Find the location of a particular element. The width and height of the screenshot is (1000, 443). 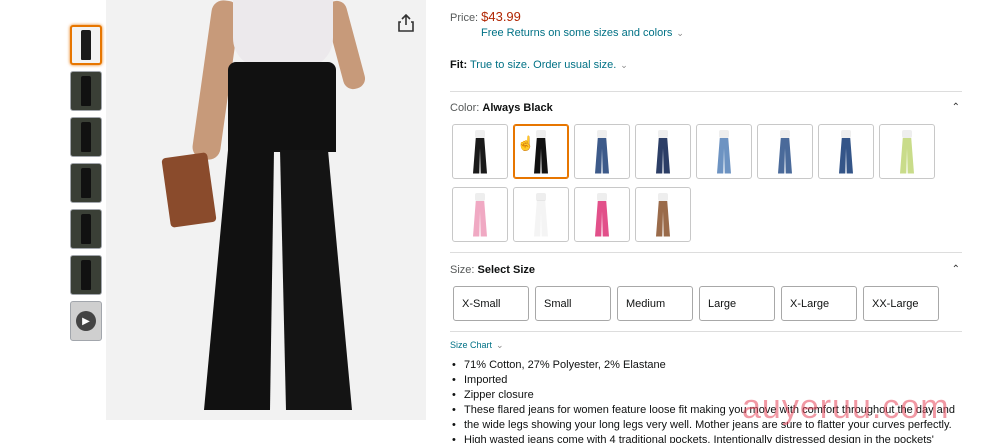

size-chart-label: Size Chart is located at coordinates (471, 345).